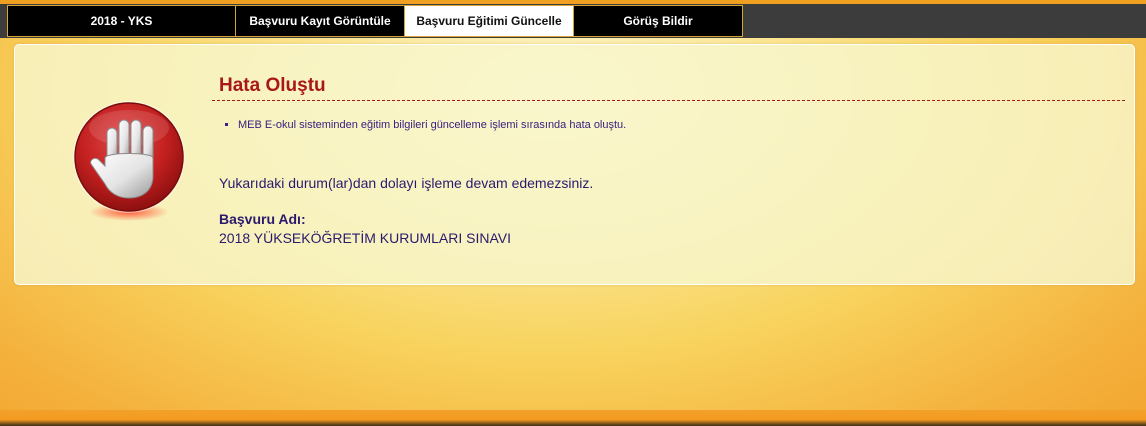 This screenshot has height=426, width=1146. I want to click on application-name: 2018 YÜKSEKÖĞRETİM KURUMLARI SINAVI, so click(365, 238).